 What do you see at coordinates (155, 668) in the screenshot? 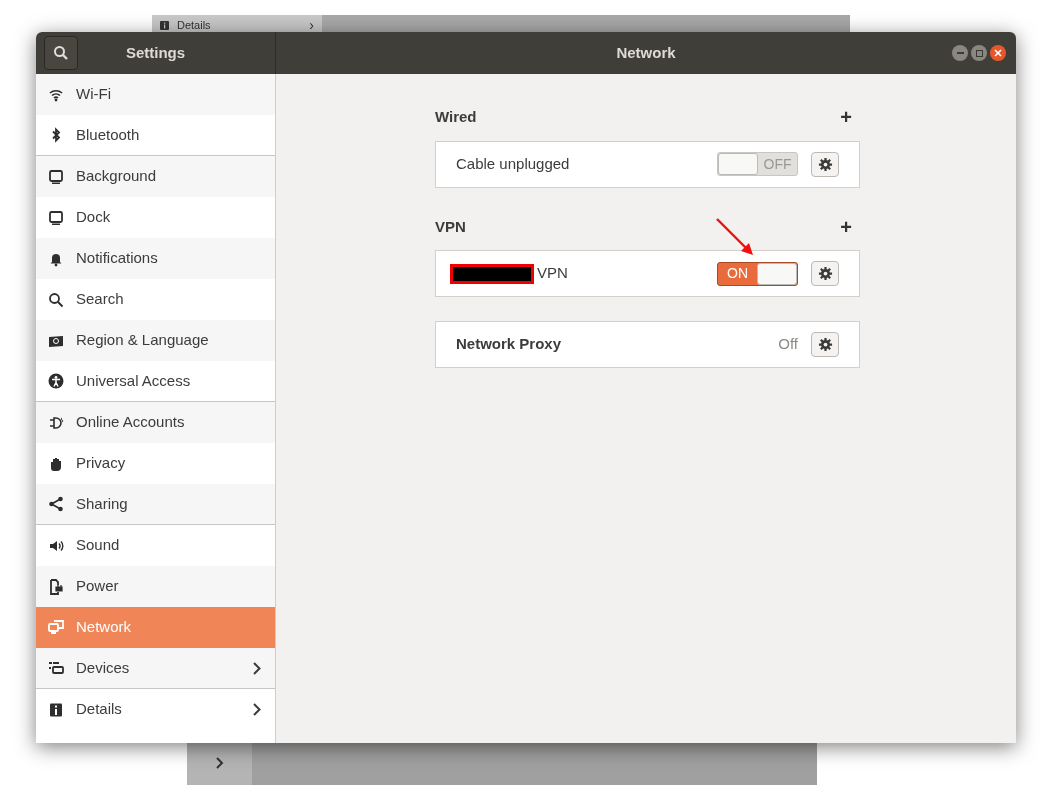
I see `sidebar-item: Devices` at bounding box center [155, 668].